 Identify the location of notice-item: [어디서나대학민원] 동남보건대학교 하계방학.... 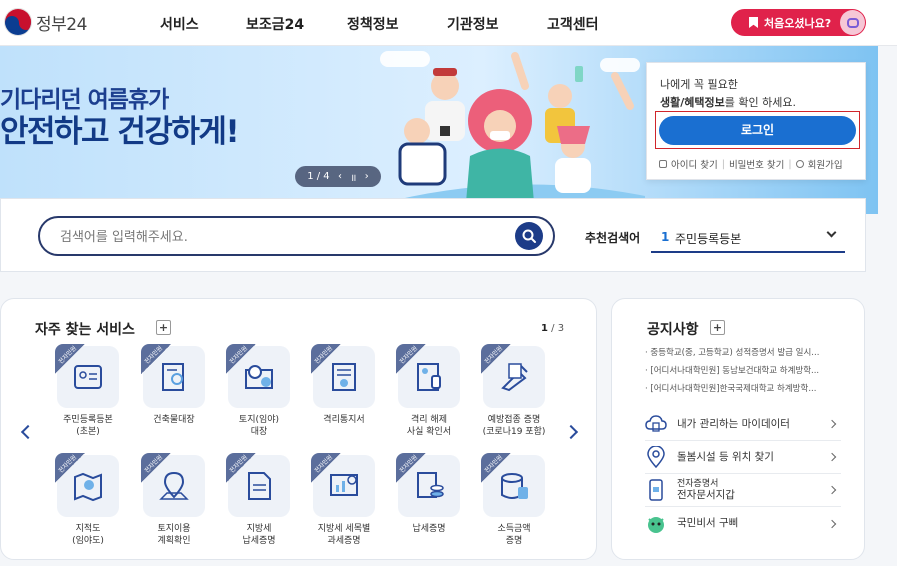
(743, 370).